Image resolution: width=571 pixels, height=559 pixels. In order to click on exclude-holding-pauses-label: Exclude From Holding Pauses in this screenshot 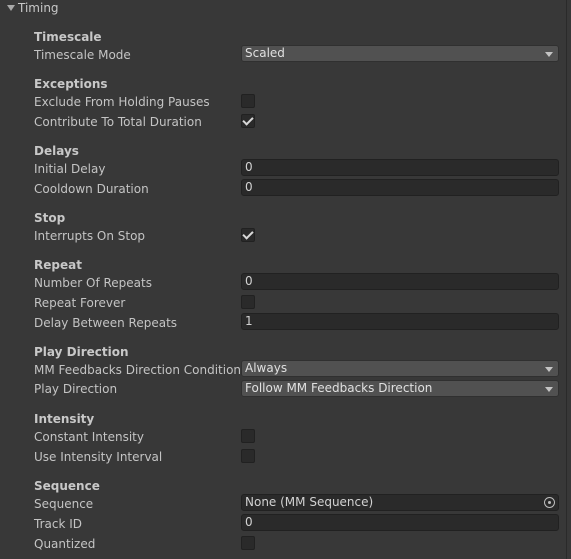, I will do `click(122, 102)`.